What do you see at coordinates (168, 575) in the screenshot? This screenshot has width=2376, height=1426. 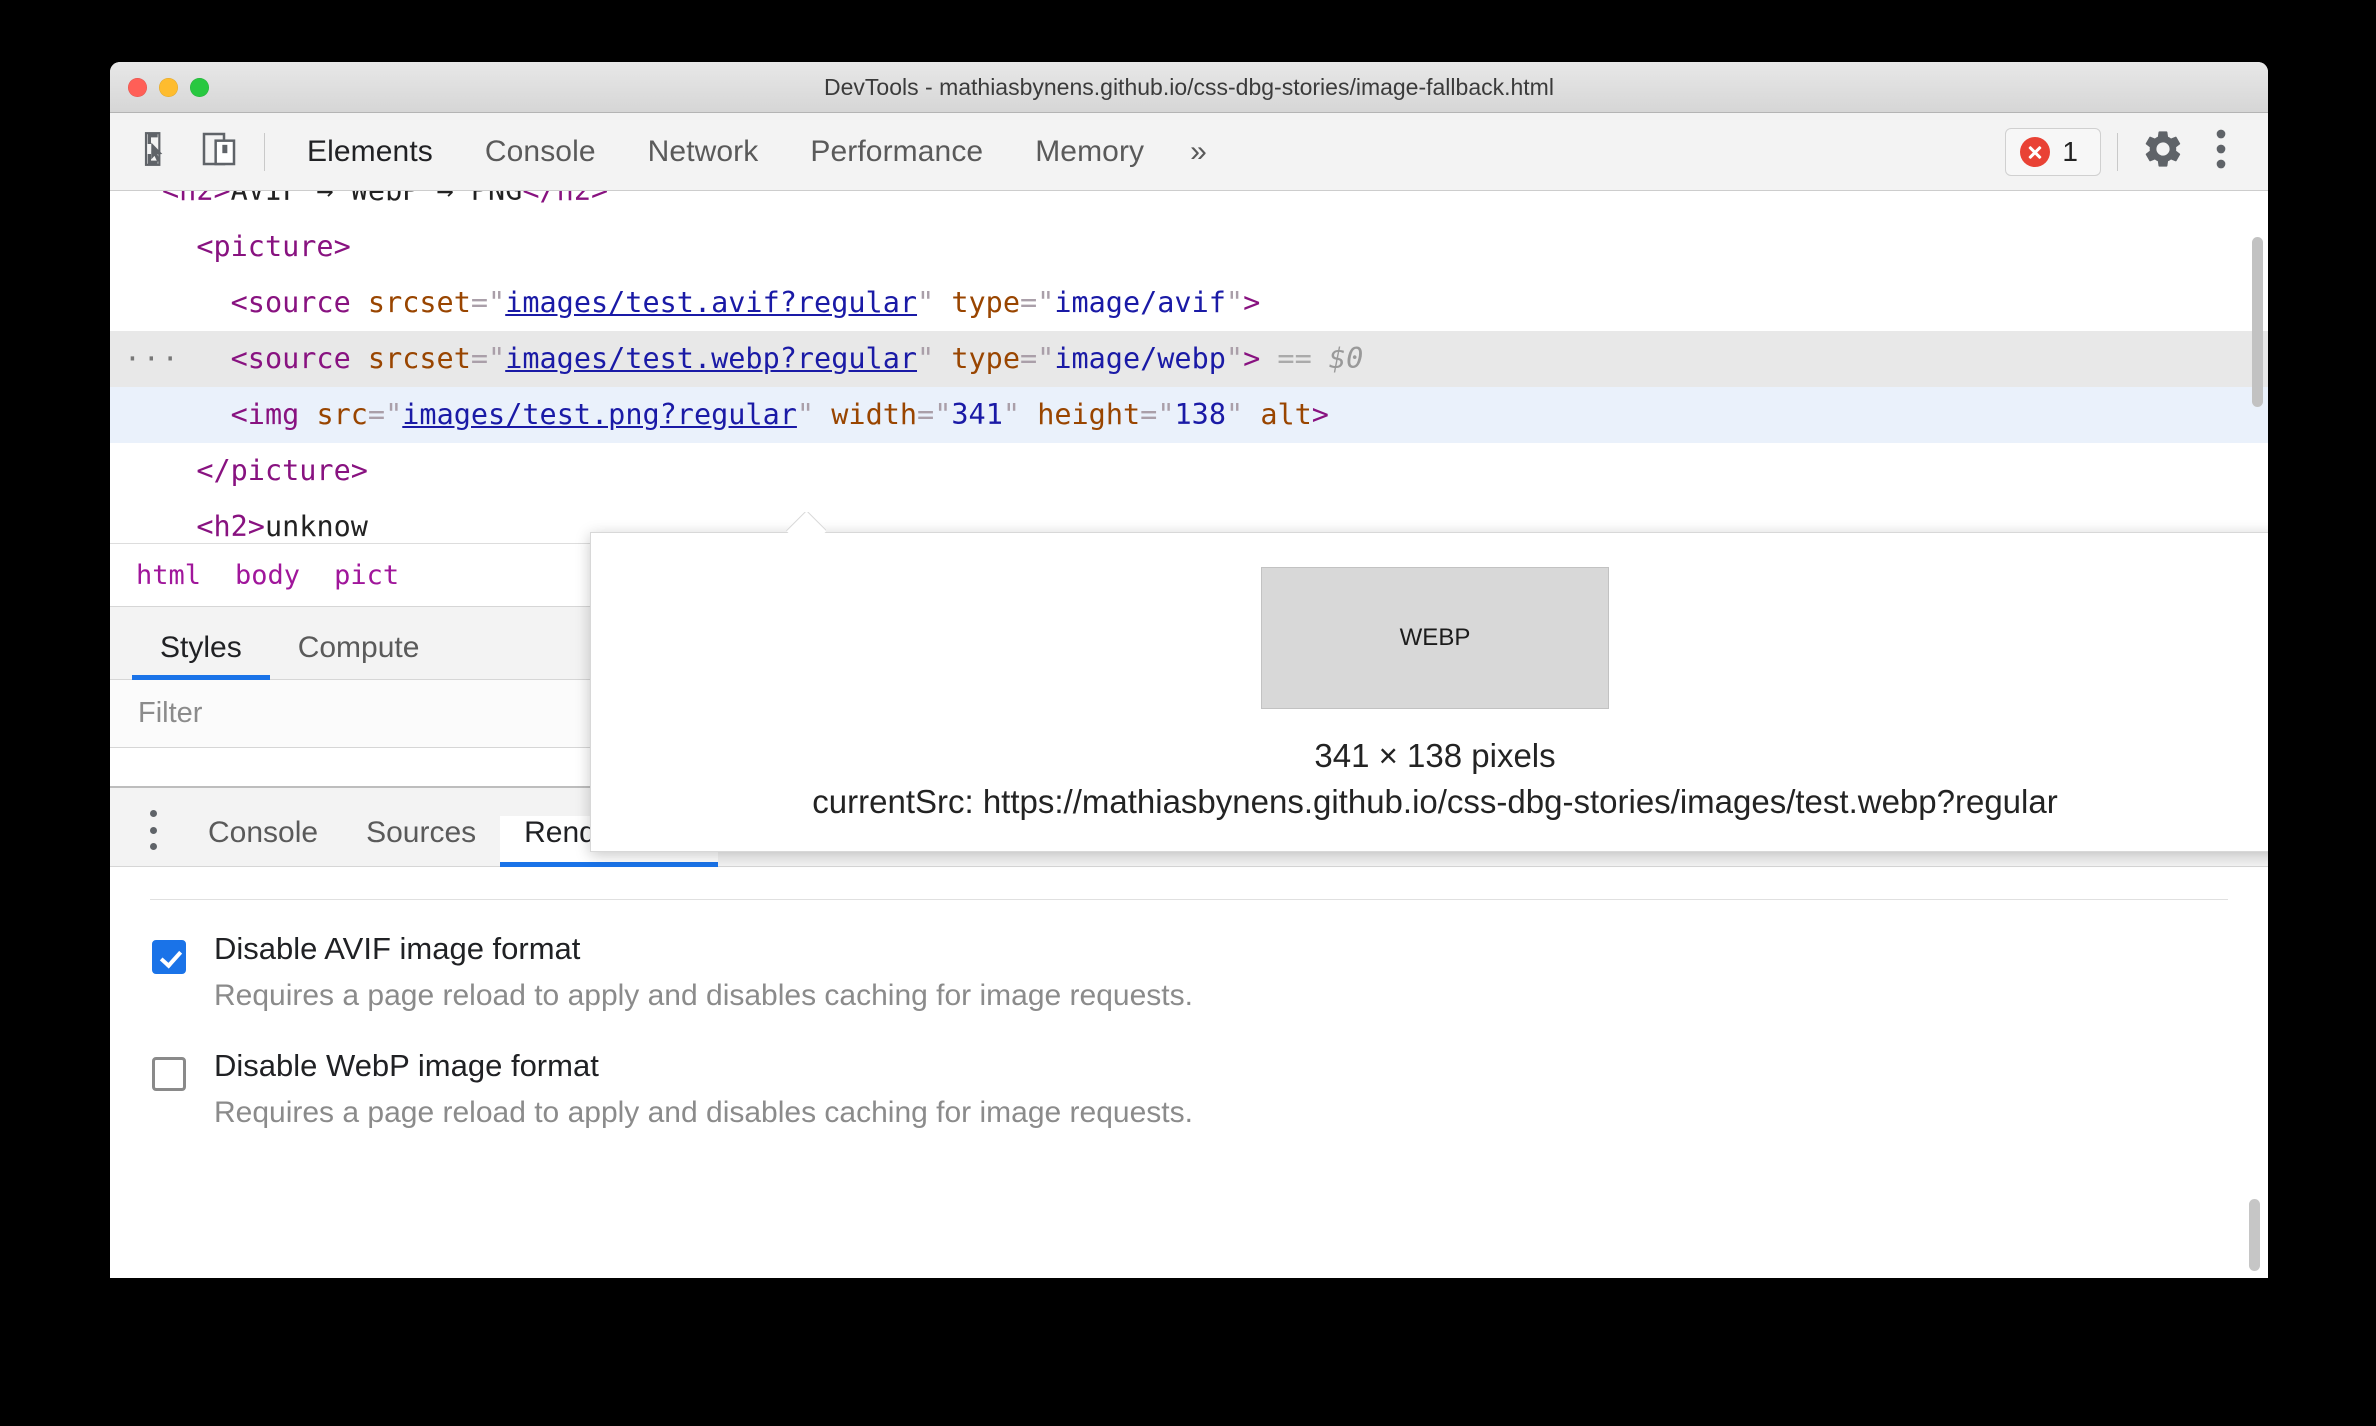 I see `breadcrumb-item-html: html` at bounding box center [168, 575].